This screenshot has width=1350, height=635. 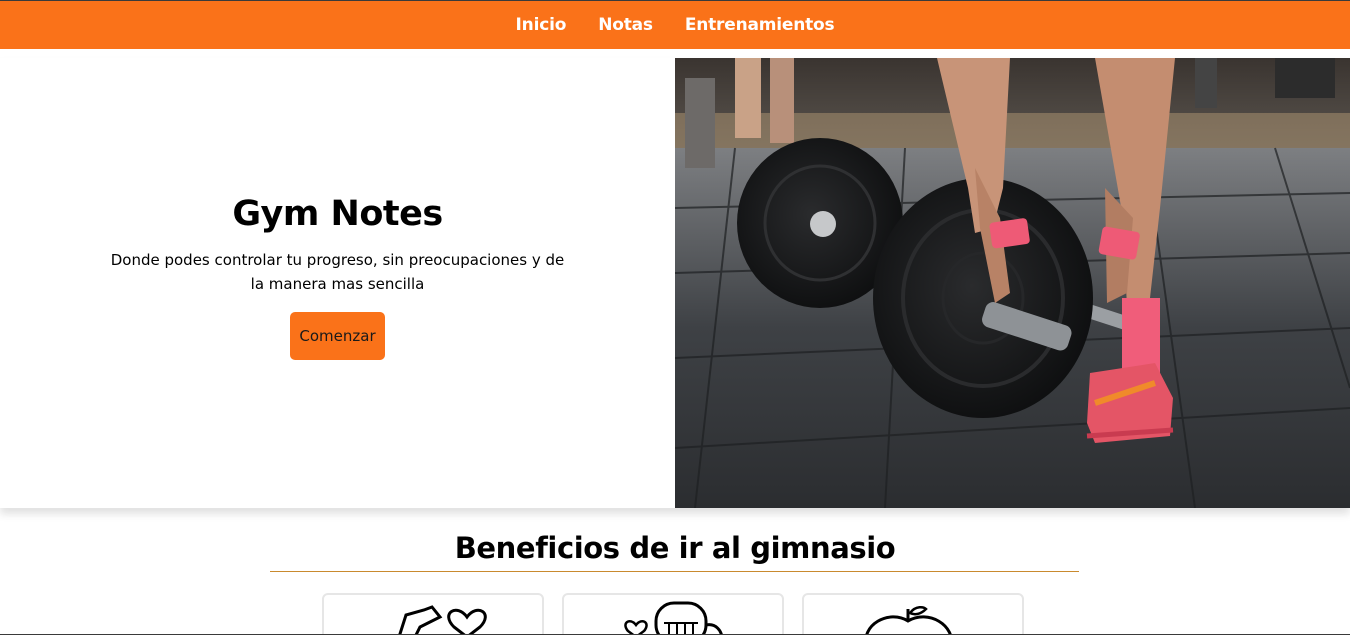 I want to click on benefit-card-health, so click(x=673, y=613).